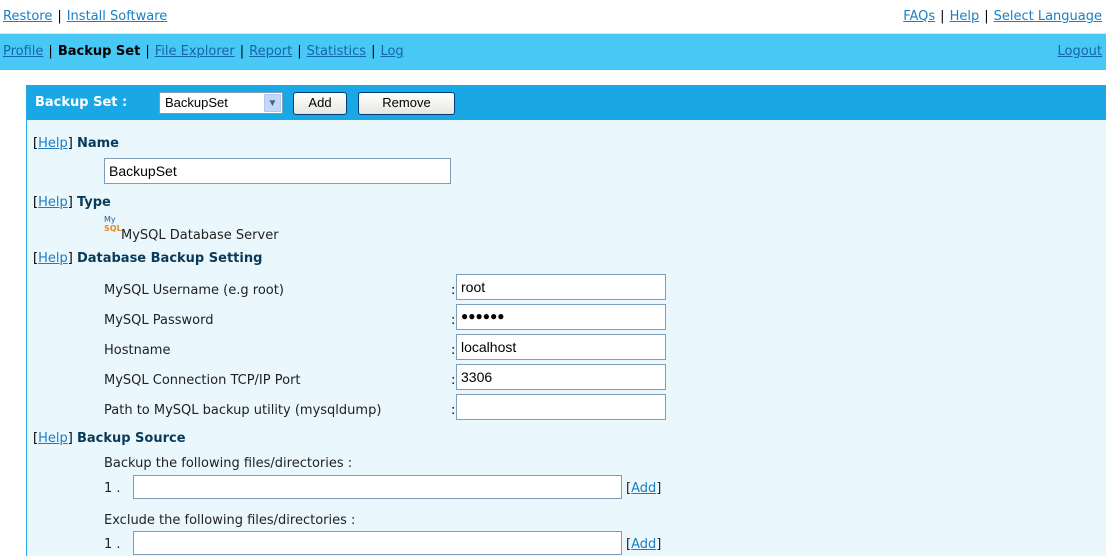 The image size is (1106, 556). I want to click on exclude-path-field, so click(377, 543).